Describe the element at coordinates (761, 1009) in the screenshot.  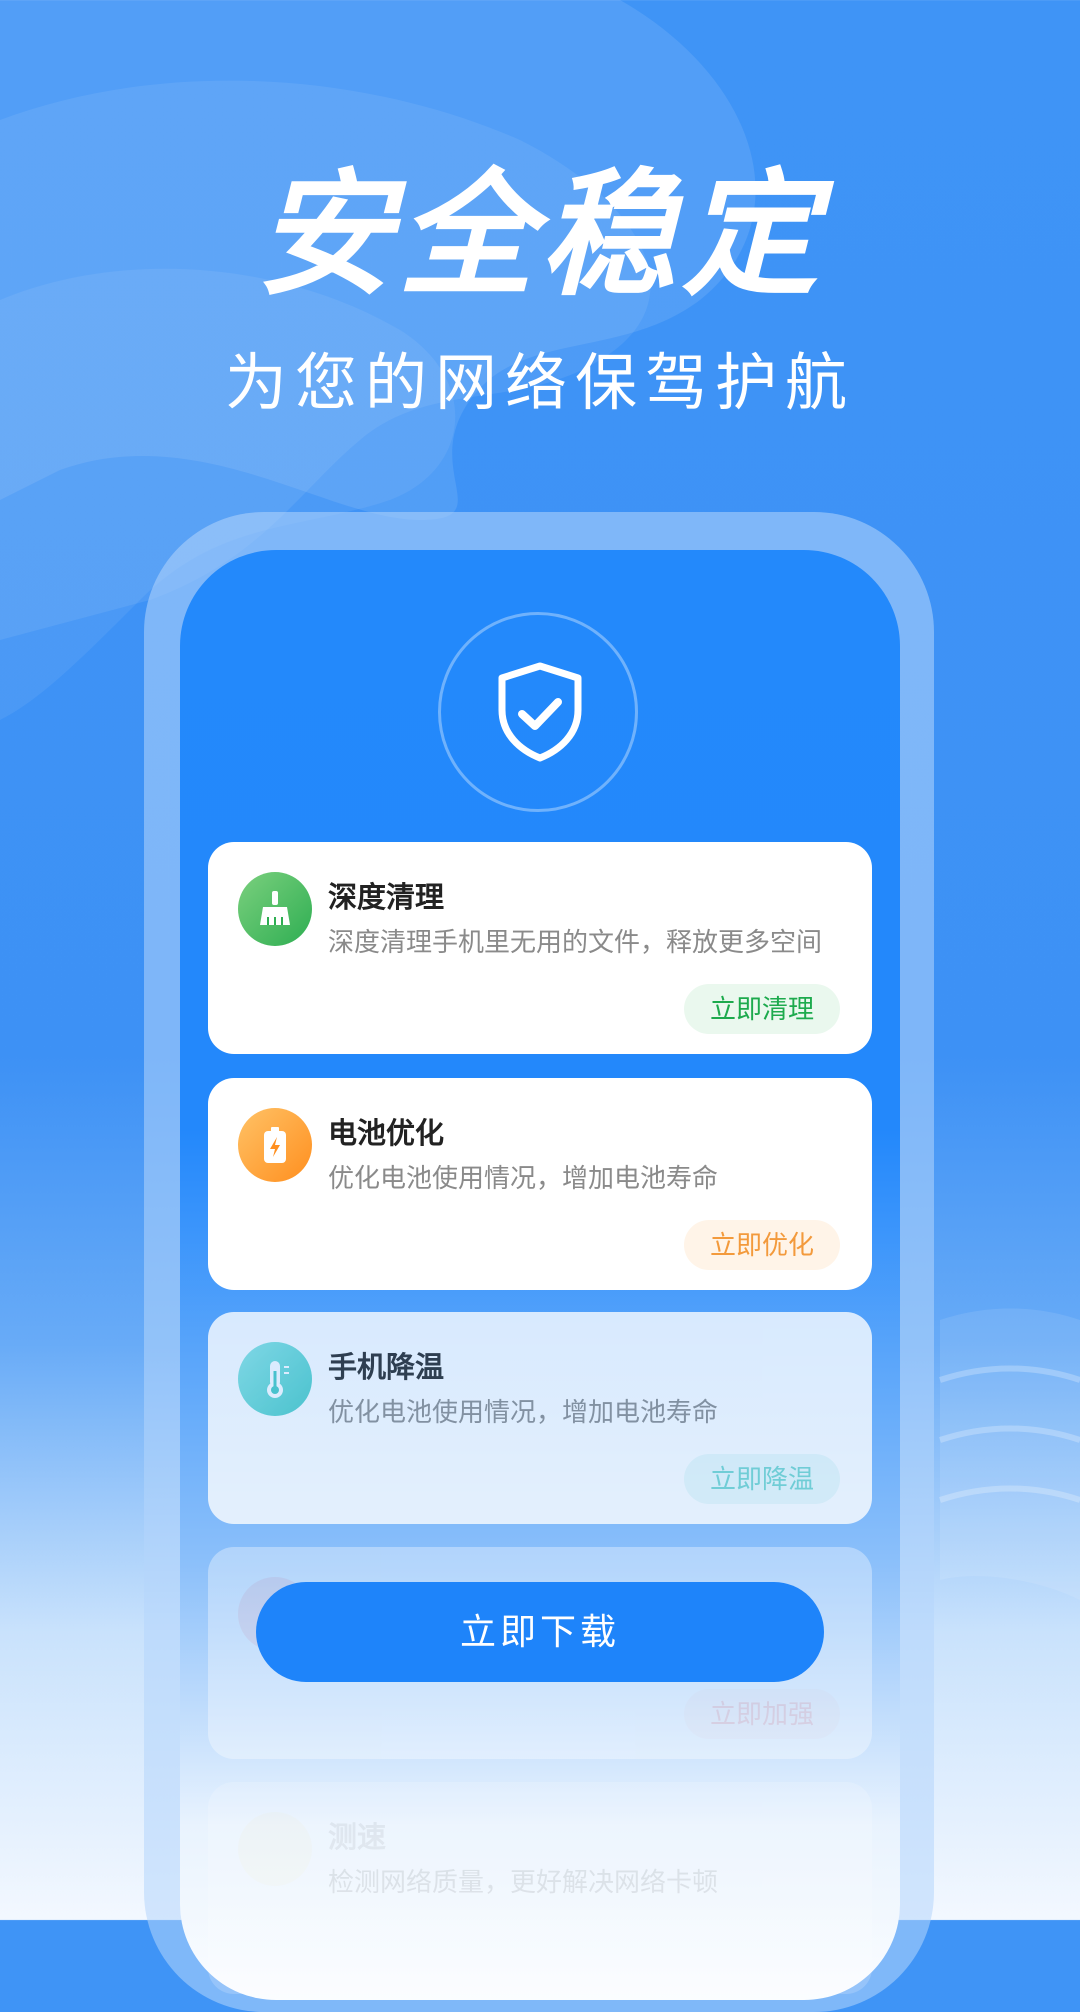
I see `clean-now-button: 立即清理` at that location.